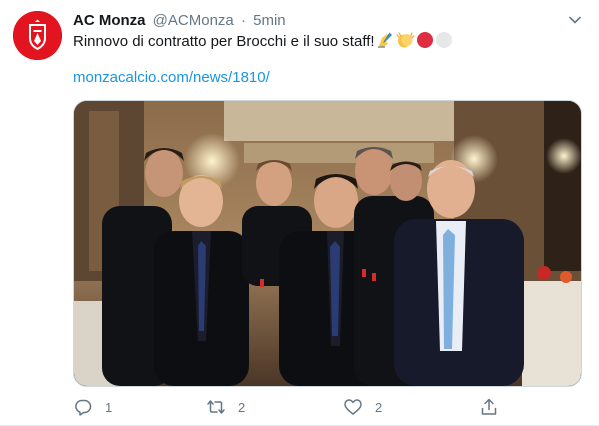  I want to click on tweet-header: AC Monza @ACMonza · 5min, so click(326, 21).